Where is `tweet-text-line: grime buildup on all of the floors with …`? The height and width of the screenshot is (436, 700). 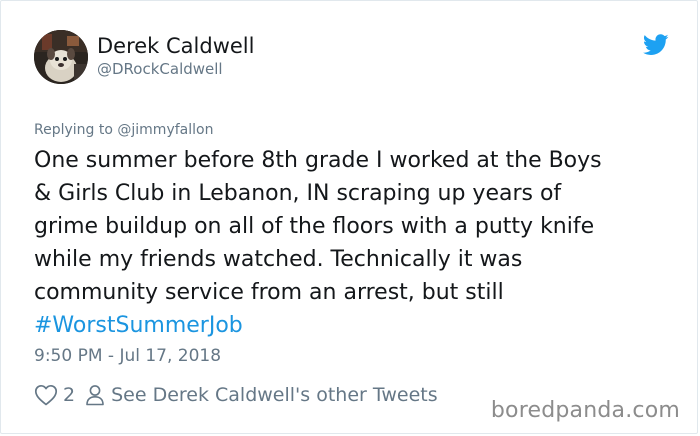
tweet-text-line: grime buildup on all of the floors with … is located at coordinates (314, 226).